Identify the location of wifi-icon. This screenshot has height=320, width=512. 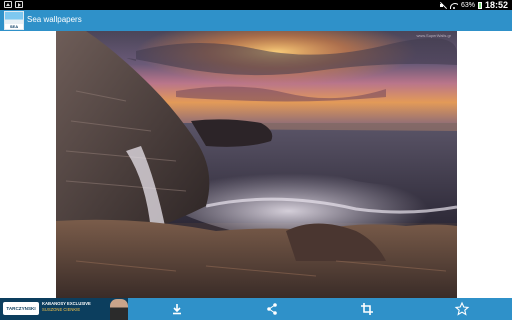
(453, 5).